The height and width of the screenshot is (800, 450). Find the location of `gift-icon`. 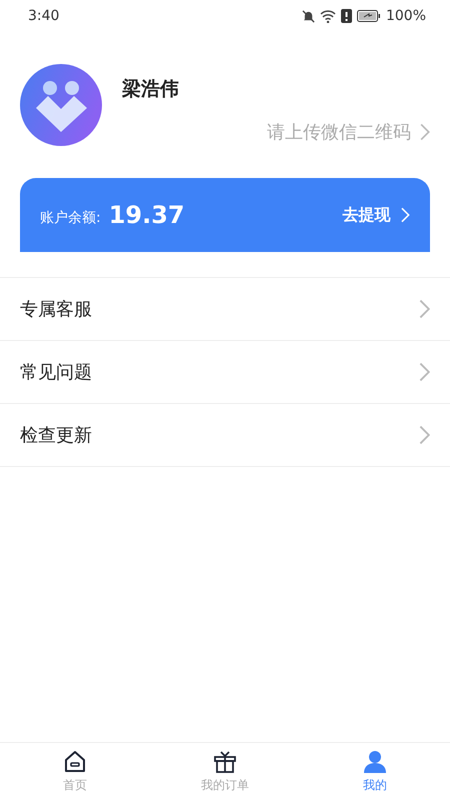

gift-icon is located at coordinates (225, 762).